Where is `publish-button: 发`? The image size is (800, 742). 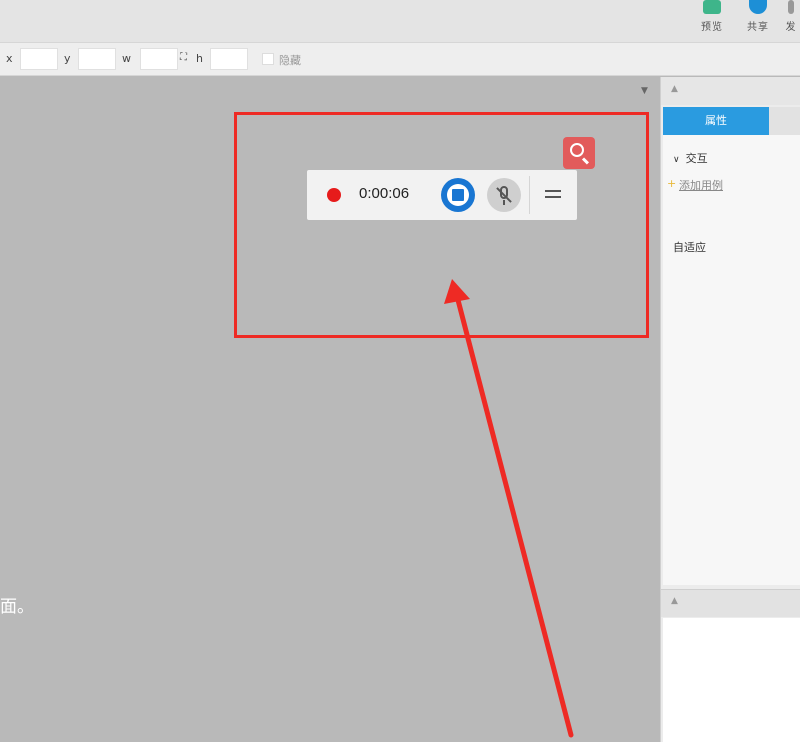 publish-button: 发 is located at coordinates (791, 20).